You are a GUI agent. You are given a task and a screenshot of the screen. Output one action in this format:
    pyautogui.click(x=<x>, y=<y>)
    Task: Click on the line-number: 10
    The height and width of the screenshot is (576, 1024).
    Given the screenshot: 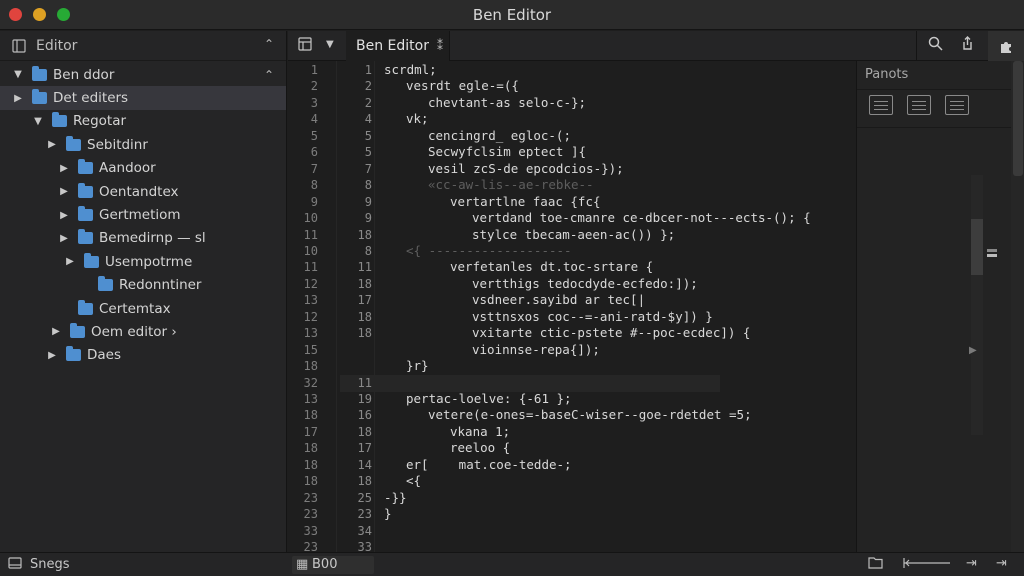 What is the action you would take?
    pyautogui.click(x=310, y=218)
    